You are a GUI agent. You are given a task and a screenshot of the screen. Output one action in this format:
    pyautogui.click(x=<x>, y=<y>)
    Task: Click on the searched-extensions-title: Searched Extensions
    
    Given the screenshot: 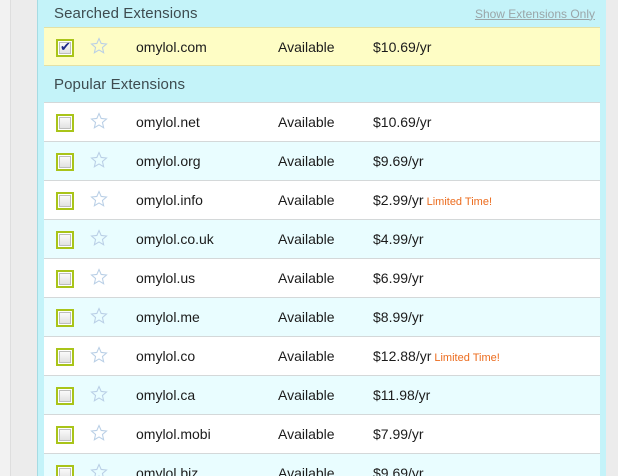 What is the action you would take?
    pyautogui.click(x=126, y=13)
    